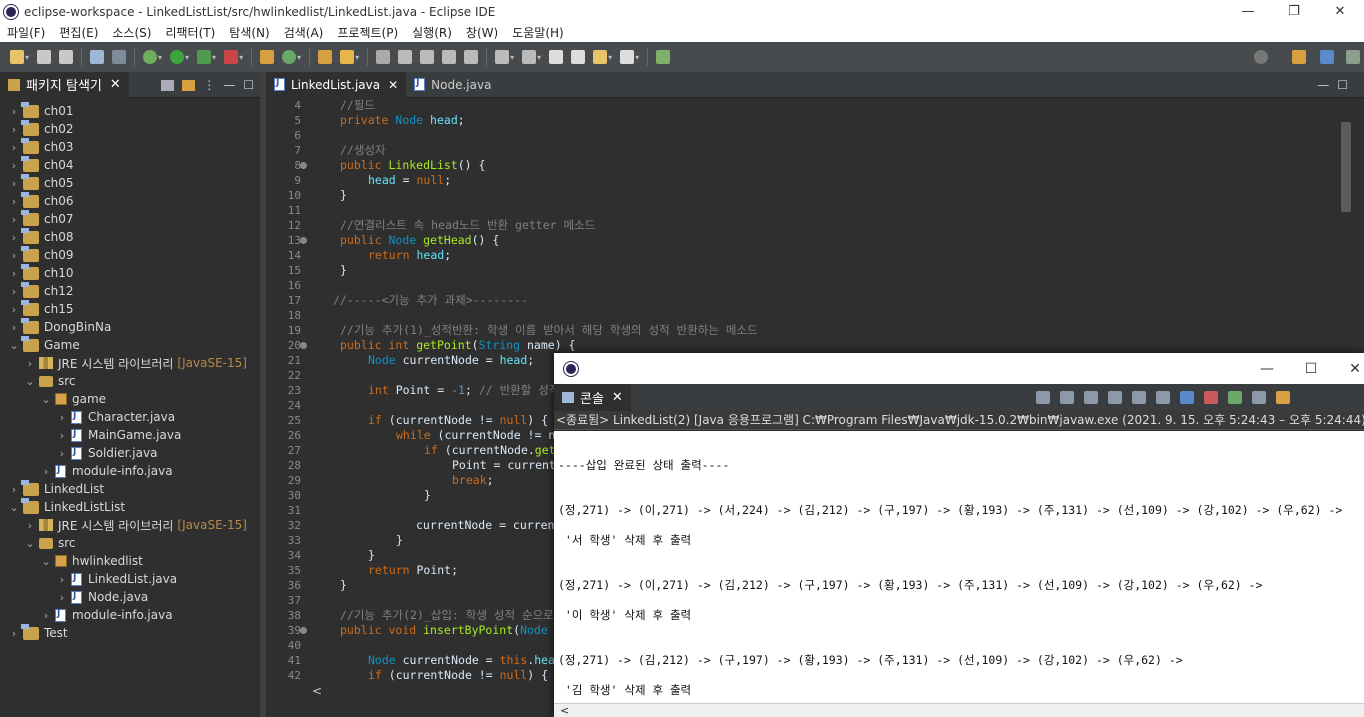 The image size is (1364, 717). What do you see at coordinates (73, 399) in the screenshot?
I see `tree-item: ⌄ game` at bounding box center [73, 399].